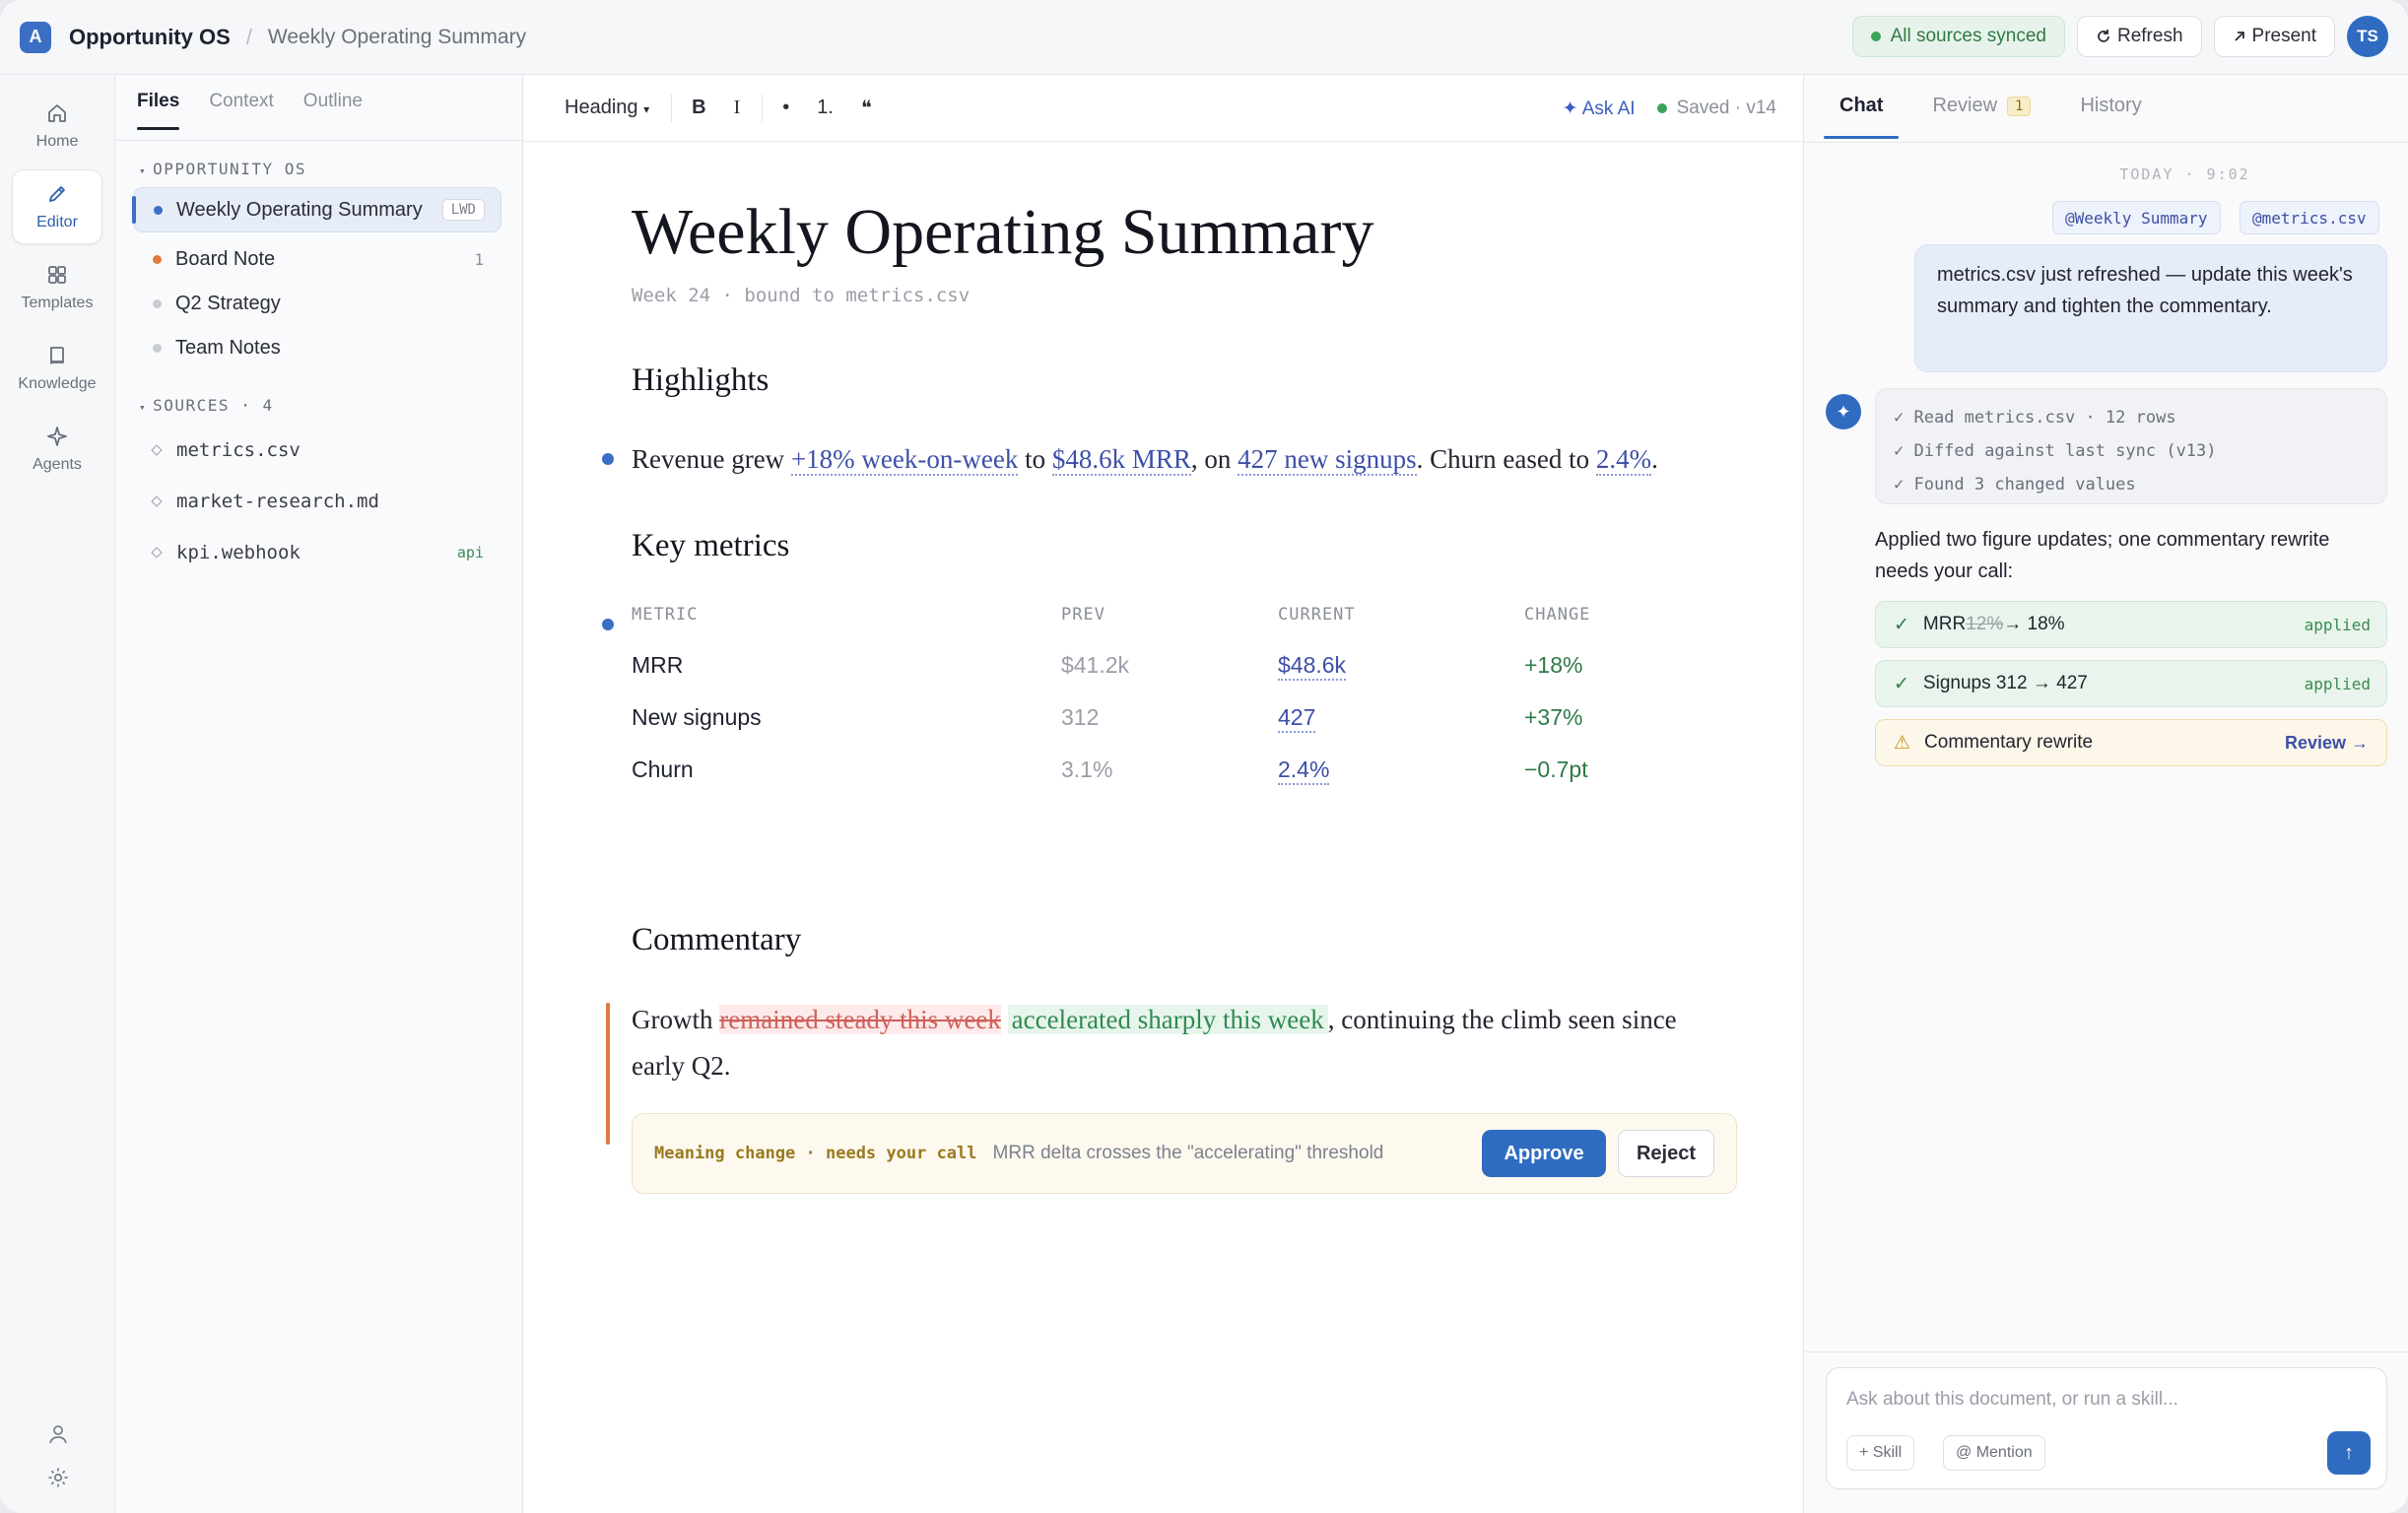  What do you see at coordinates (2149, 36) in the screenshot?
I see `refresh-label: Refresh` at bounding box center [2149, 36].